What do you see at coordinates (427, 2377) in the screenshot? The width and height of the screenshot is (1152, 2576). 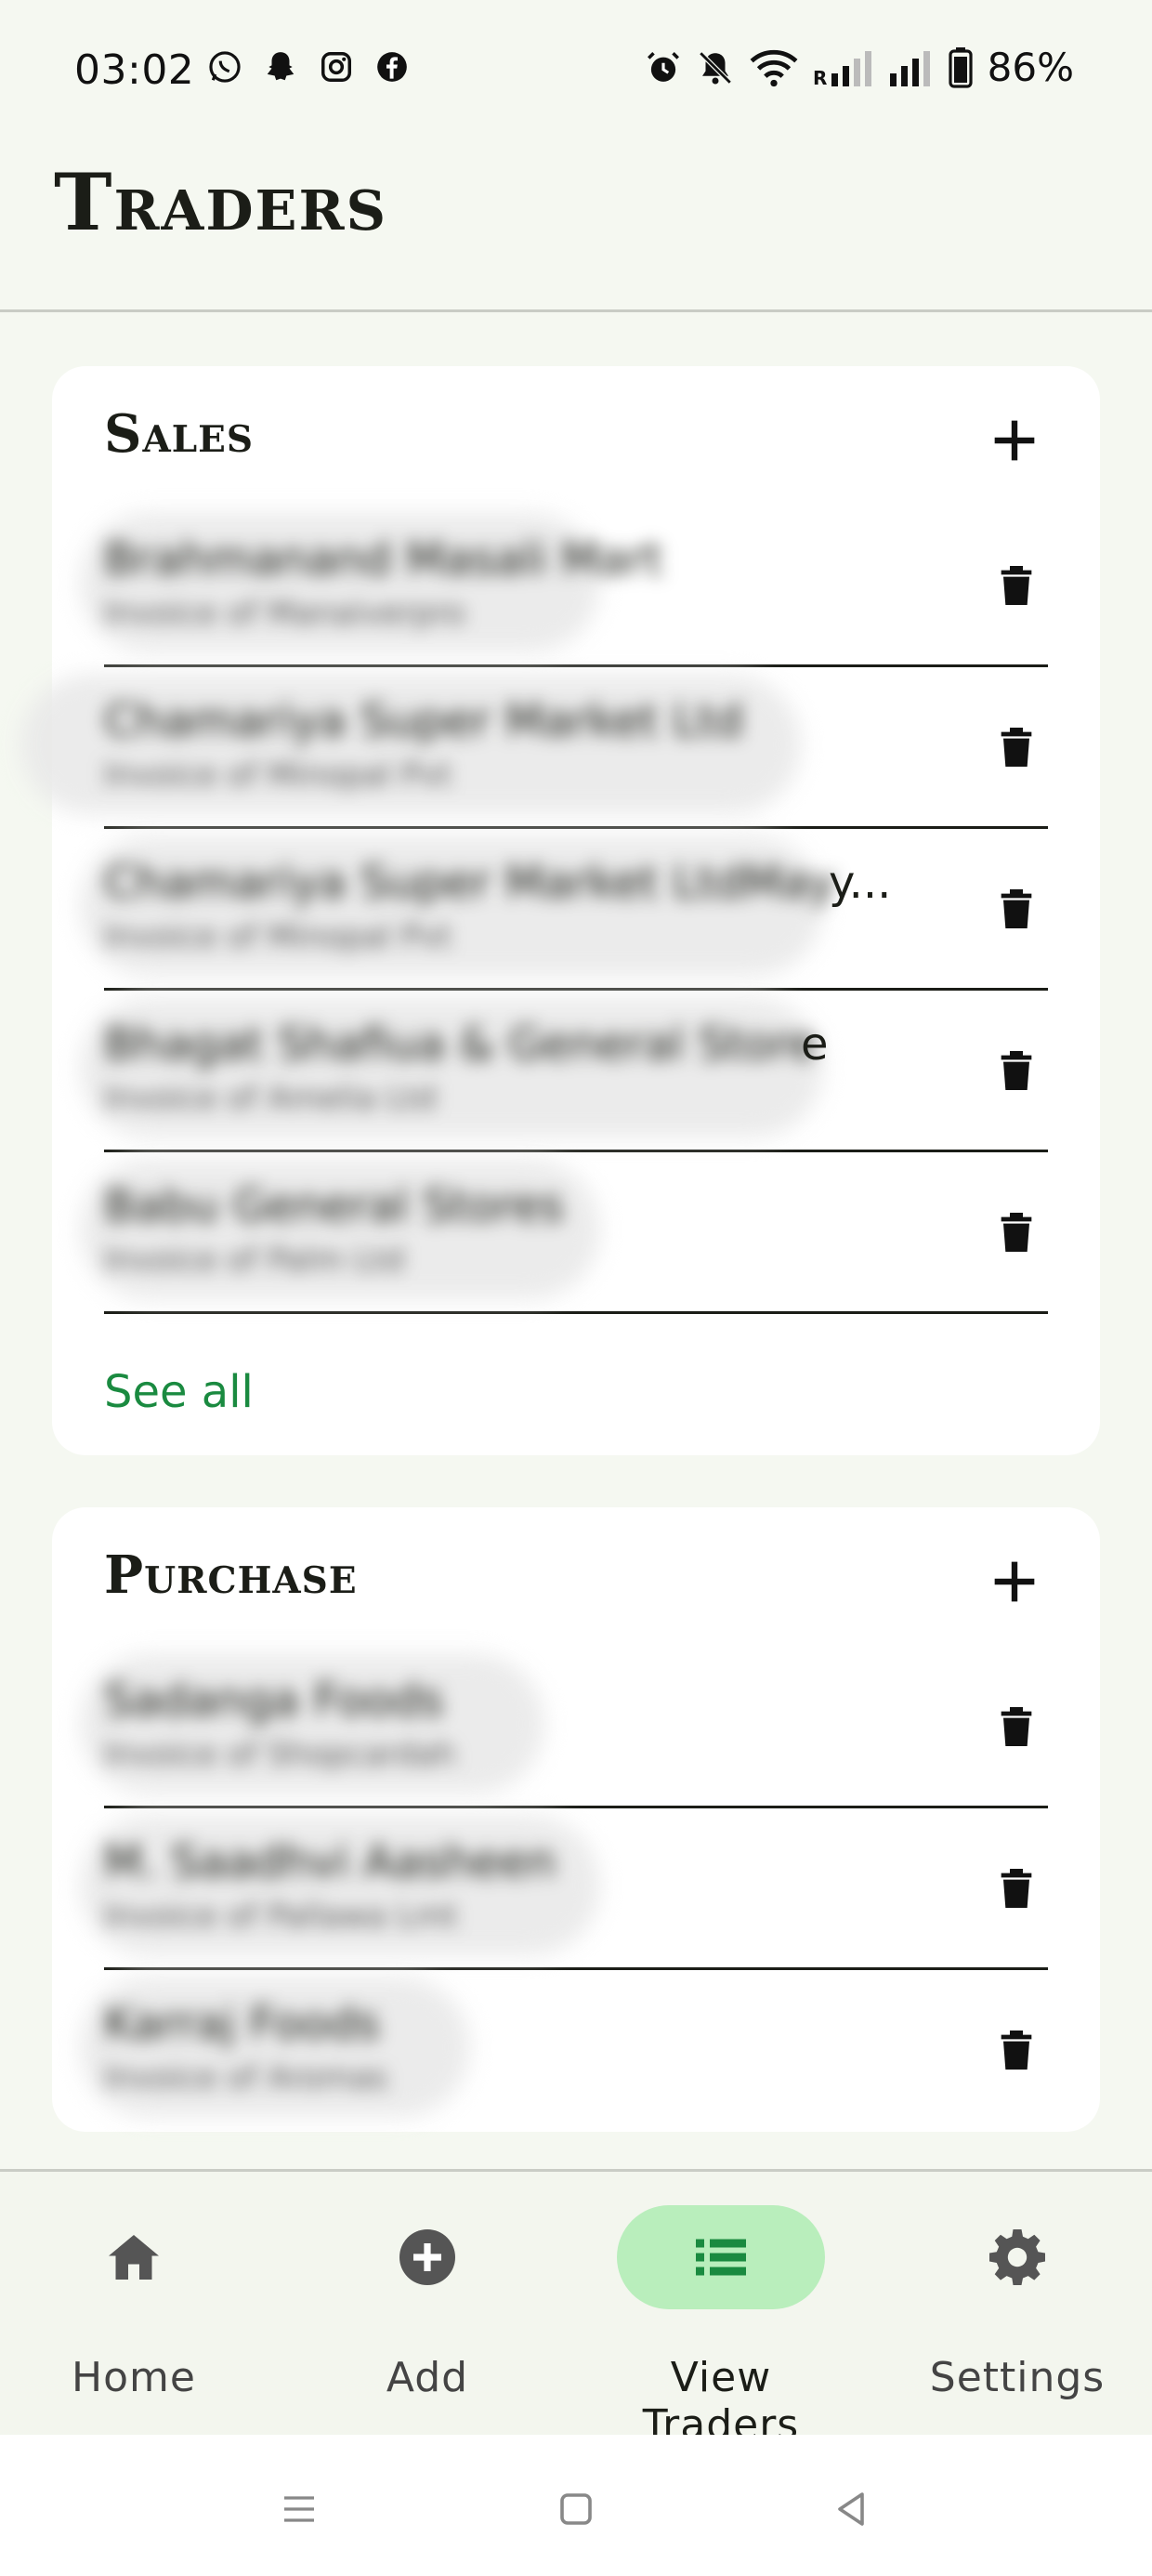 I see `nav-label: Add` at bounding box center [427, 2377].